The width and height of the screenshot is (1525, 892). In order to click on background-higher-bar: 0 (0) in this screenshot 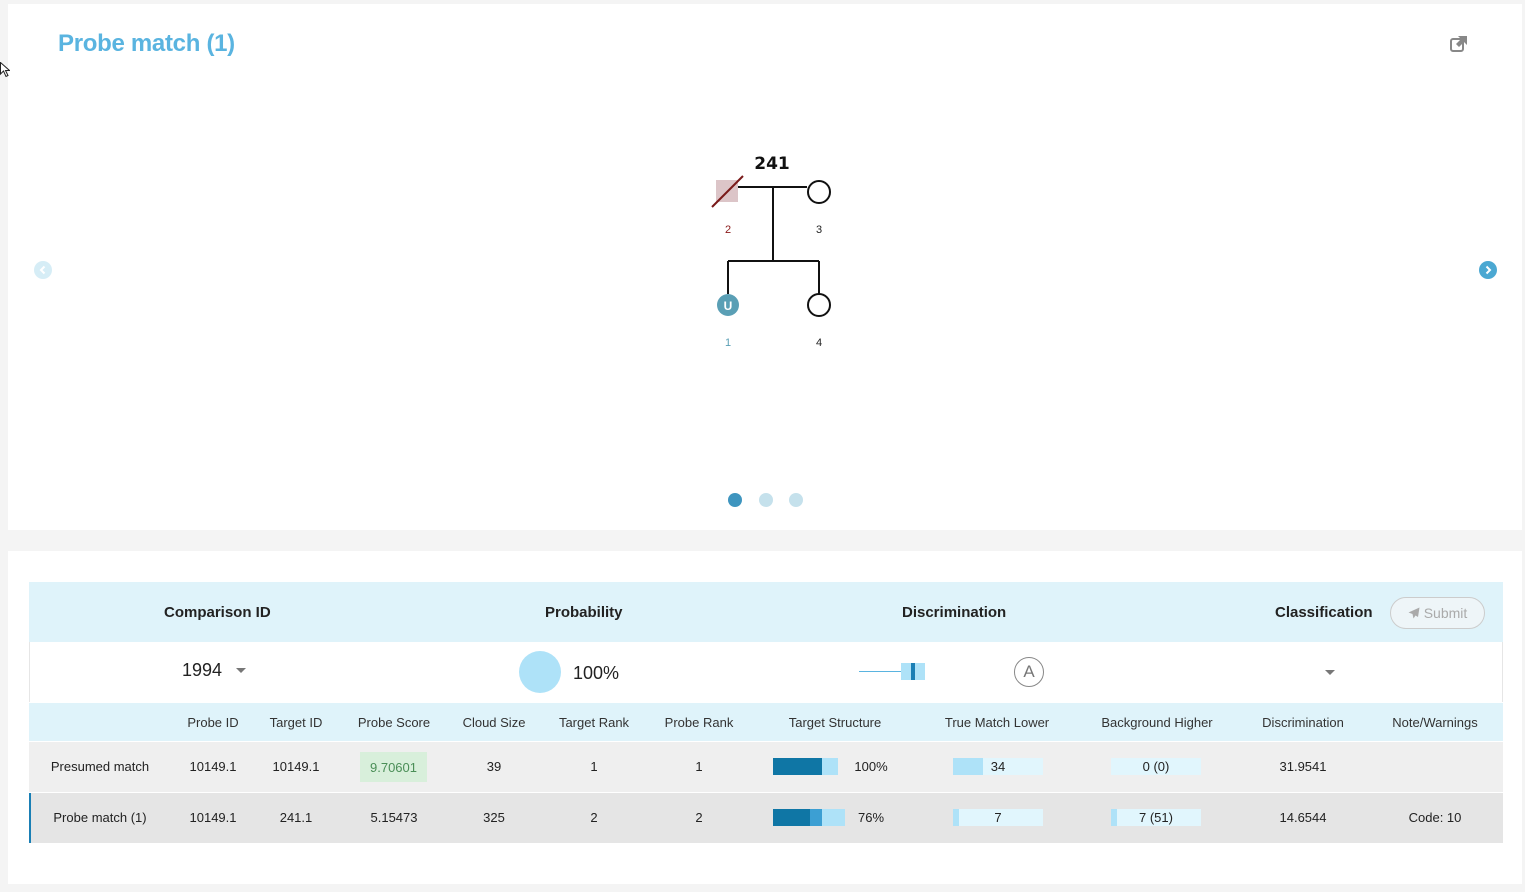, I will do `click(1156, 766)`.